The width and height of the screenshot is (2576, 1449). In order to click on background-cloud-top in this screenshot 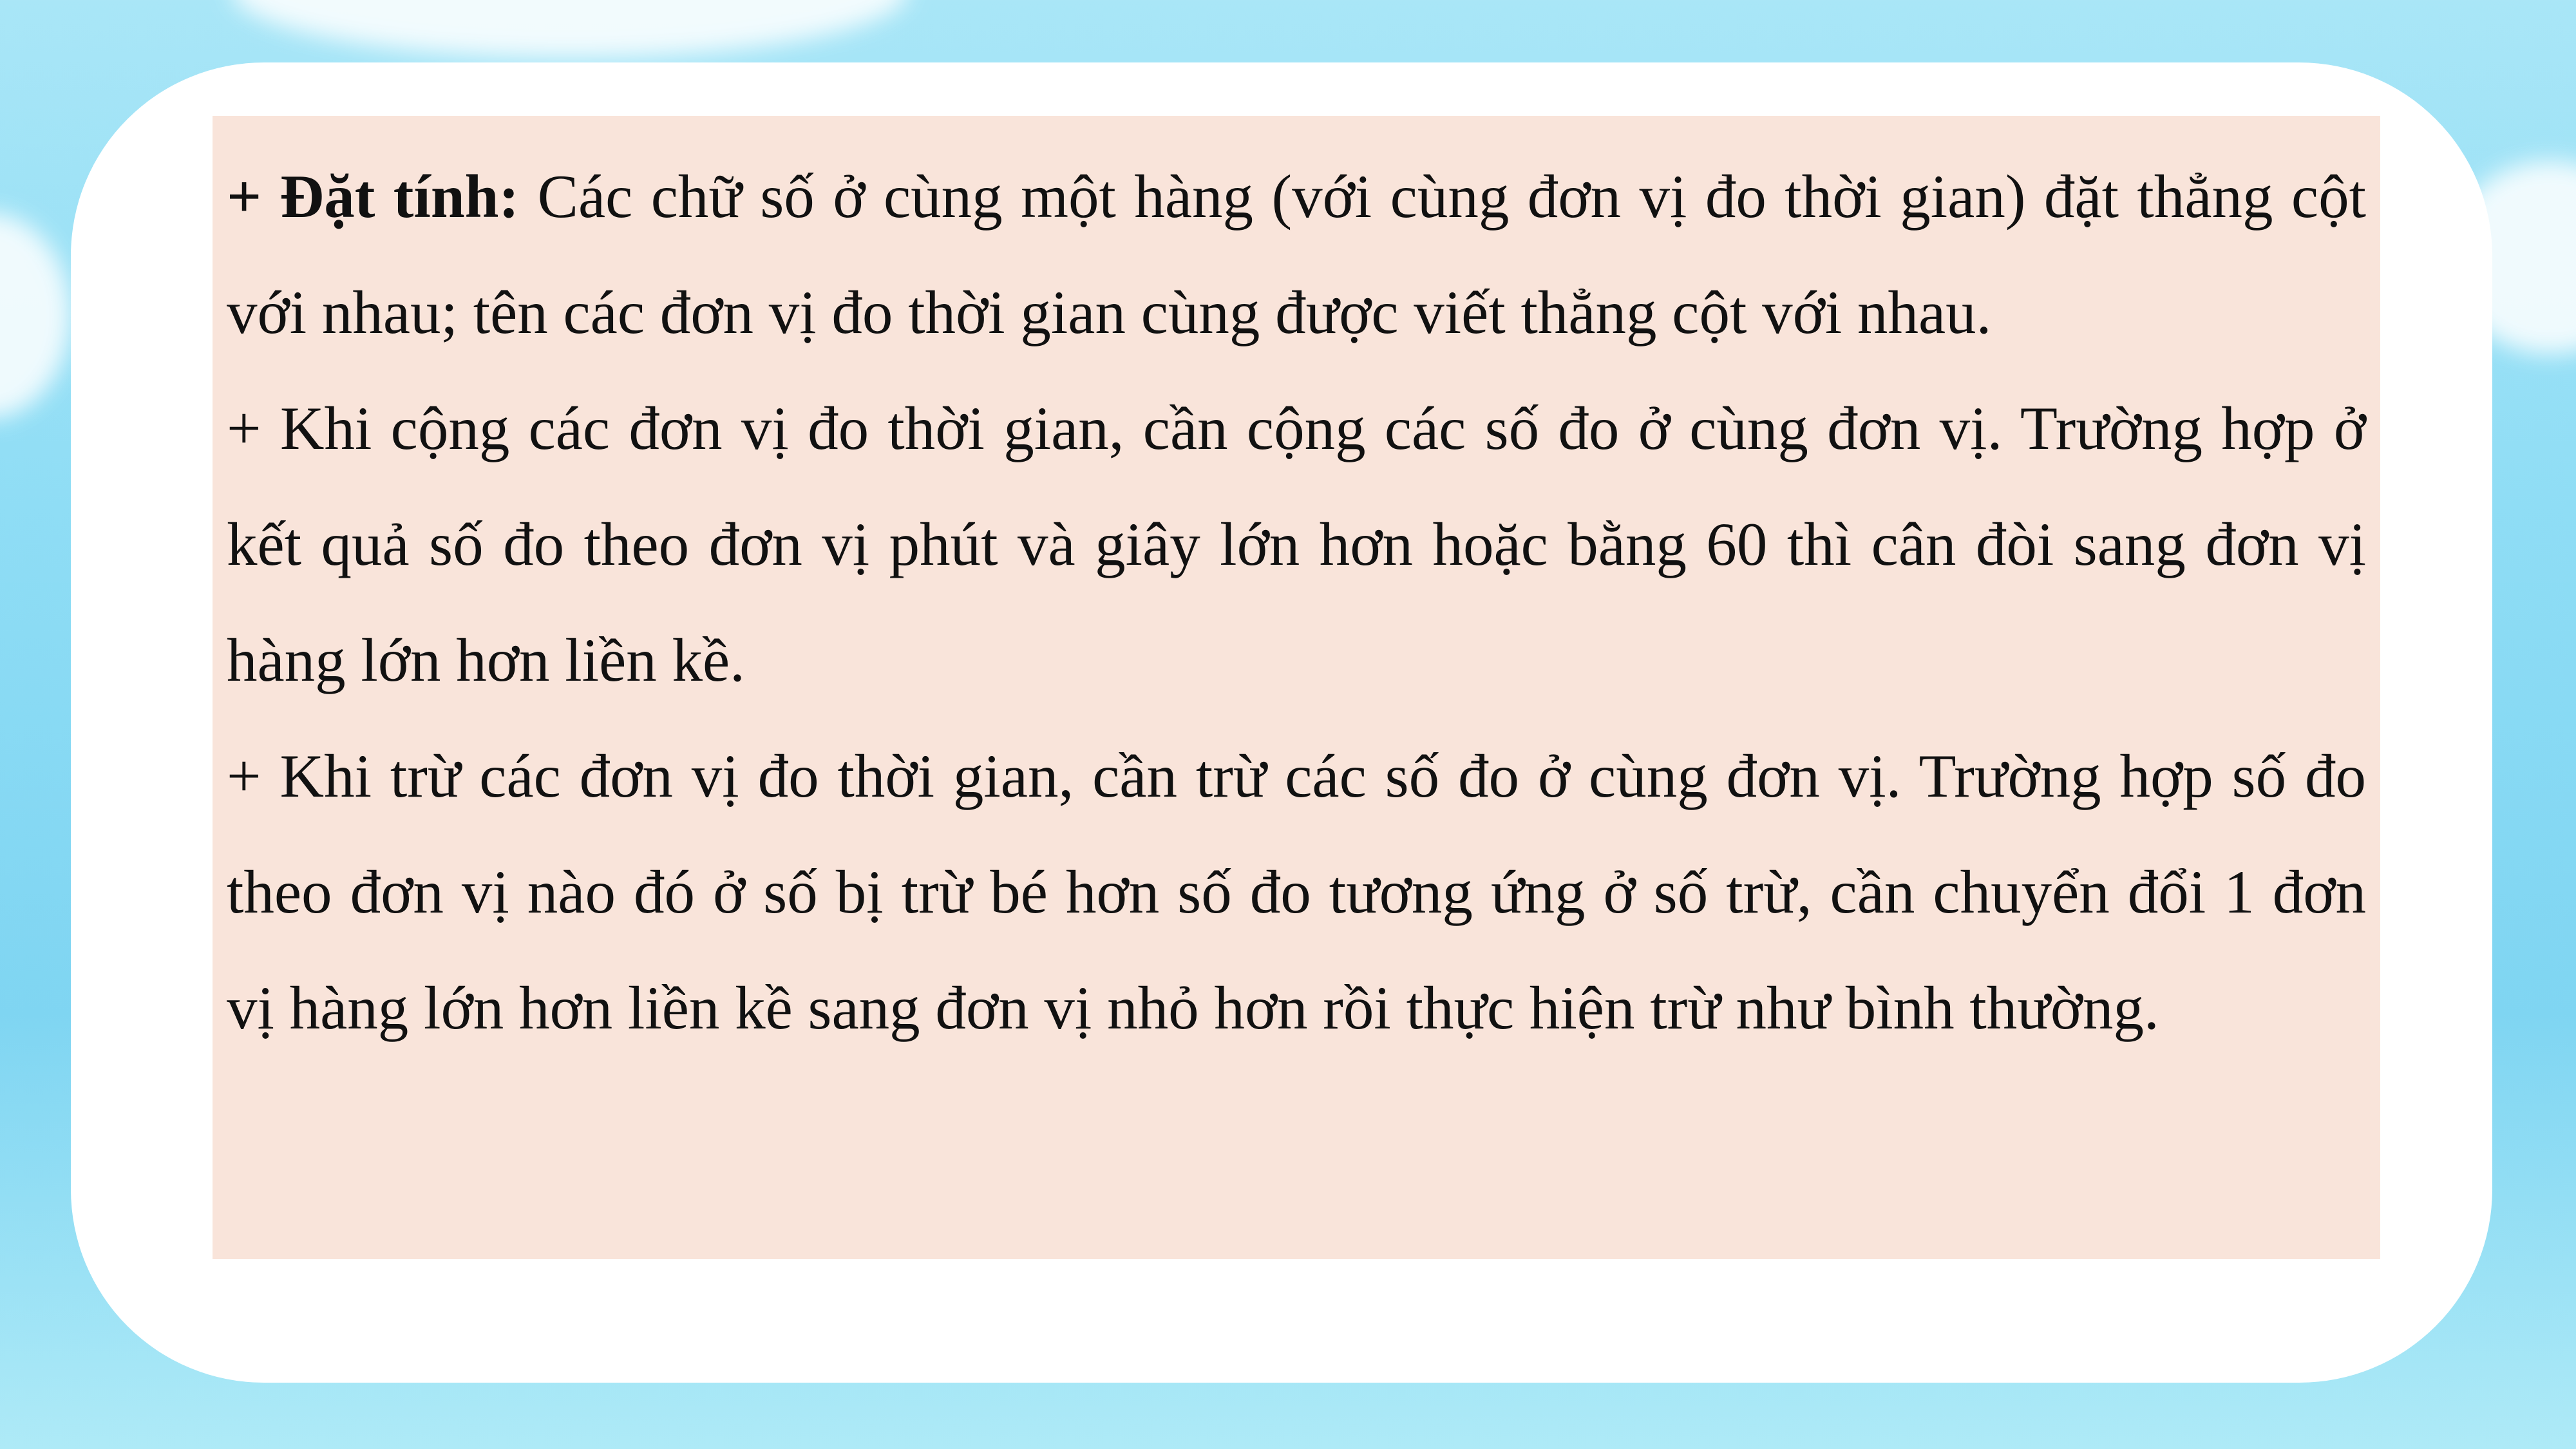, I will do `click(570, 29)`.